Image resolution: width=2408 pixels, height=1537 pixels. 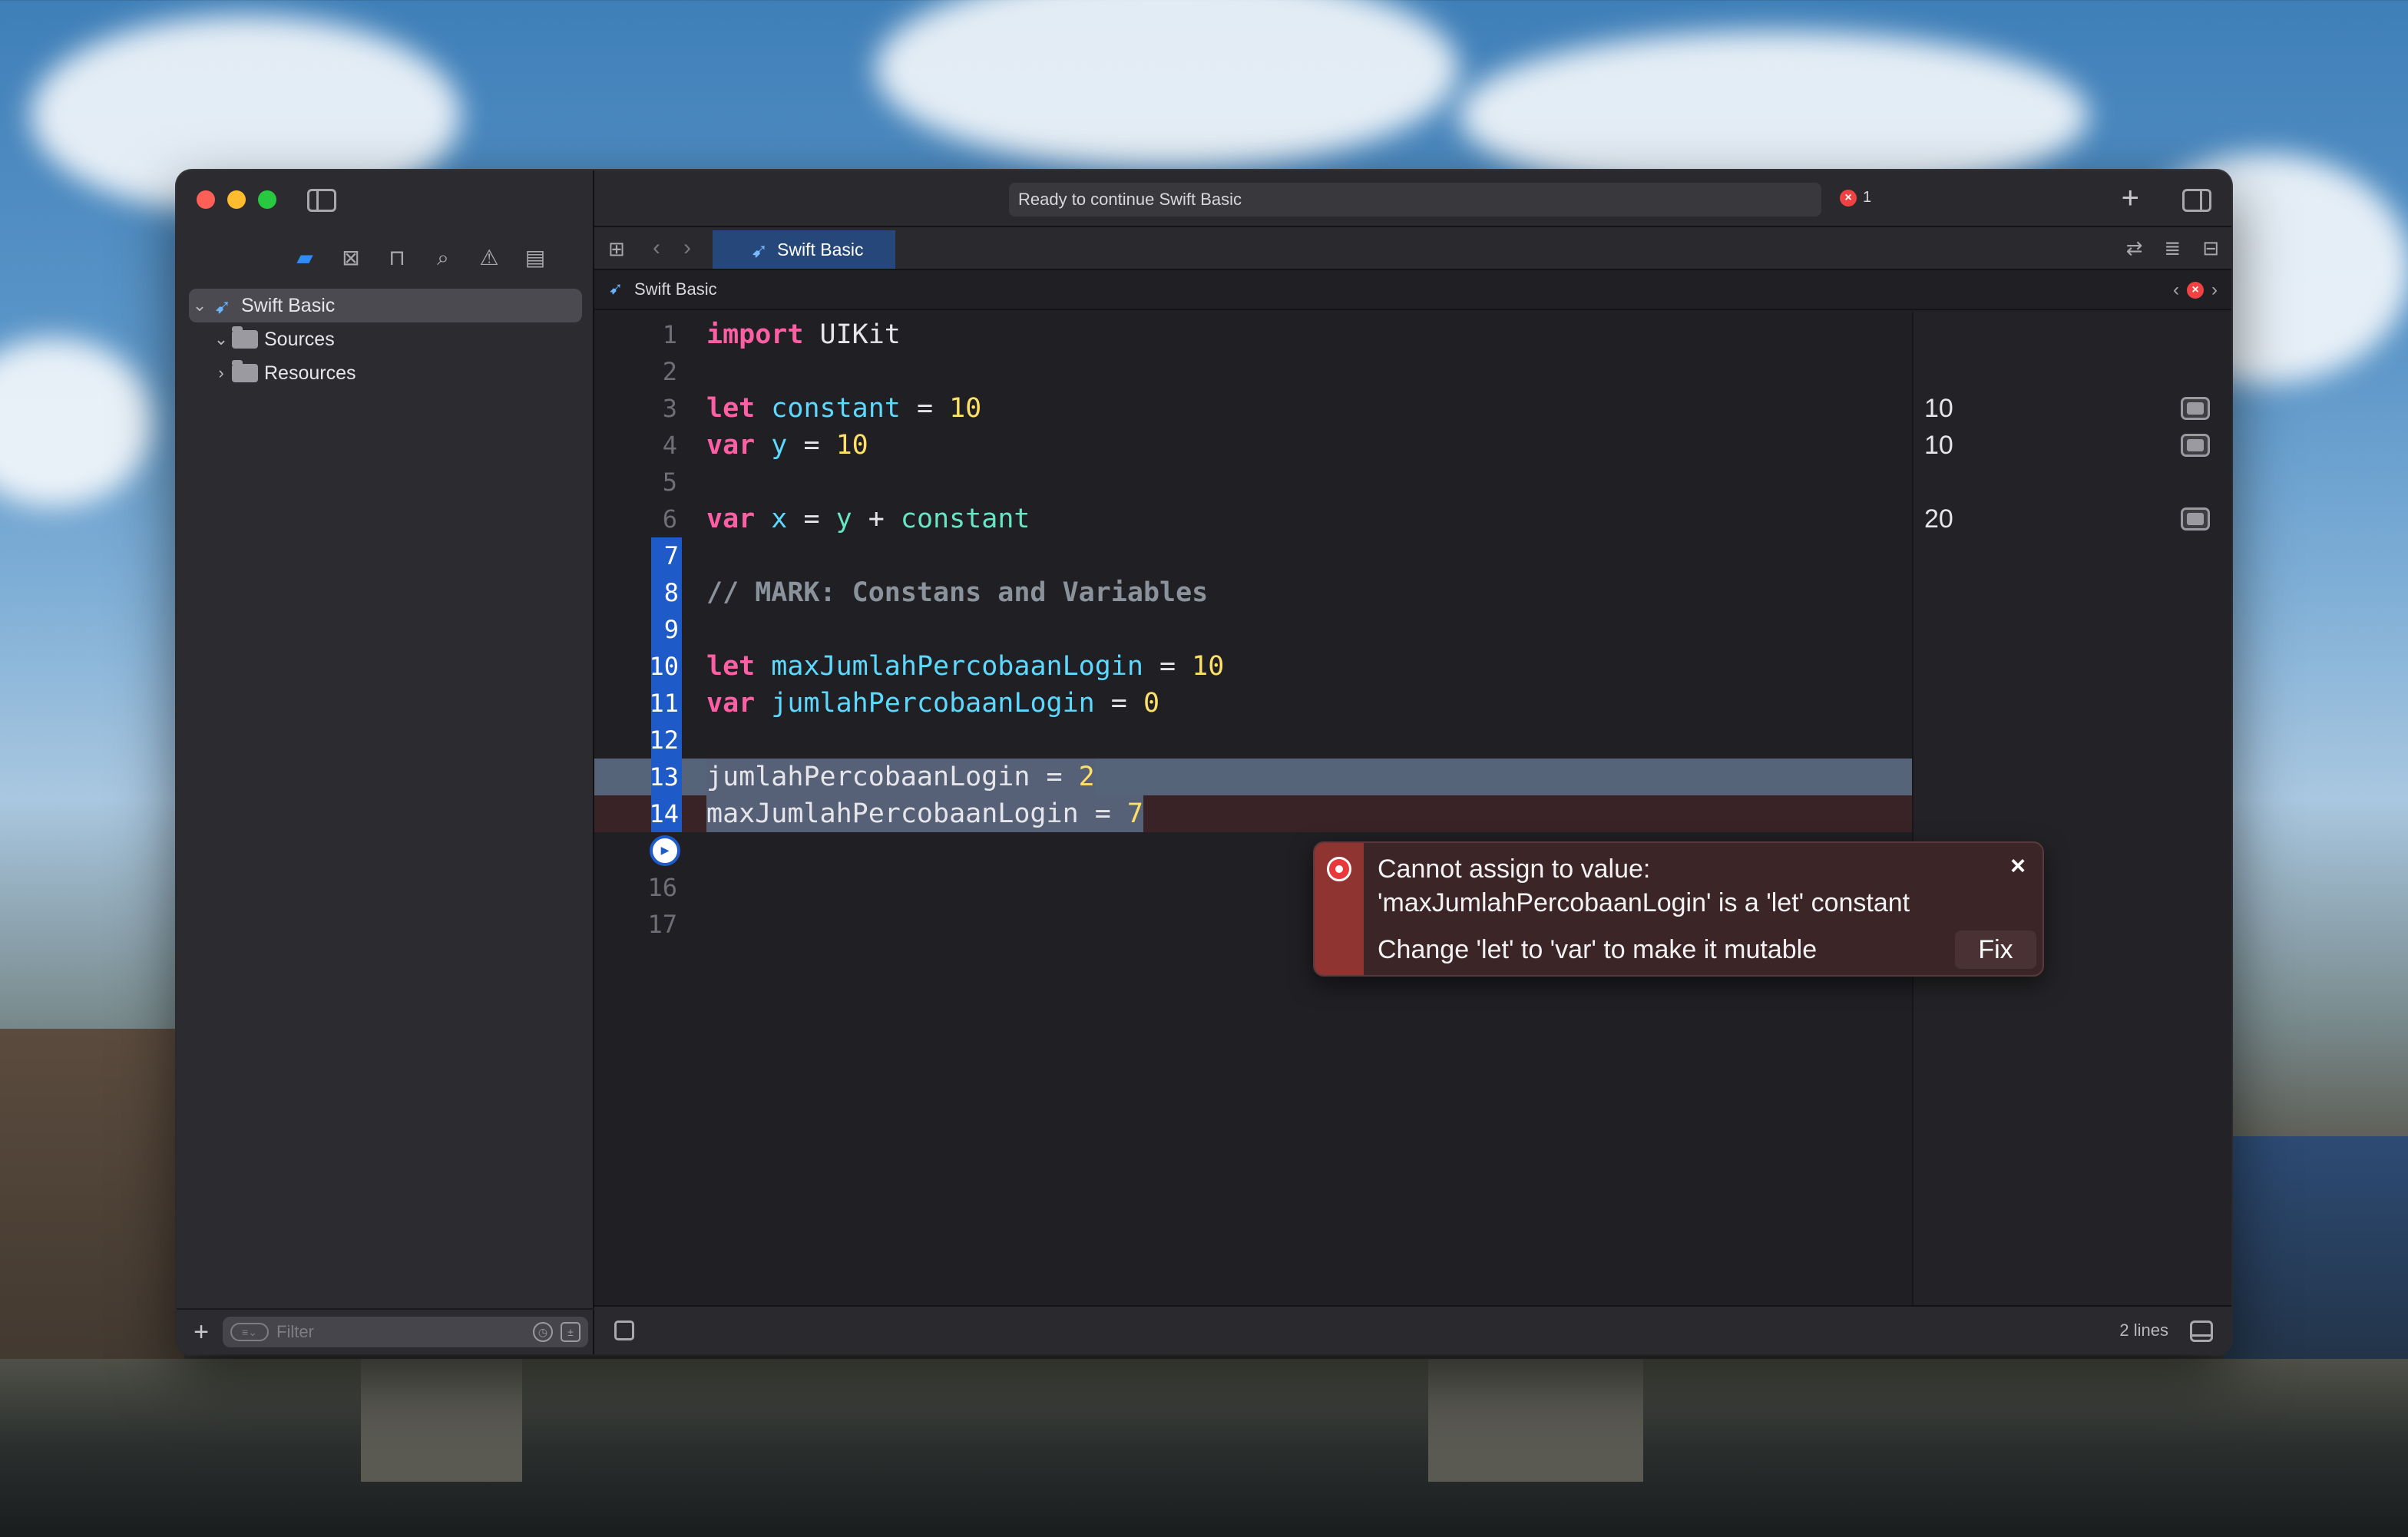 I want to click on code-token: let, so click(x=731, y=666).